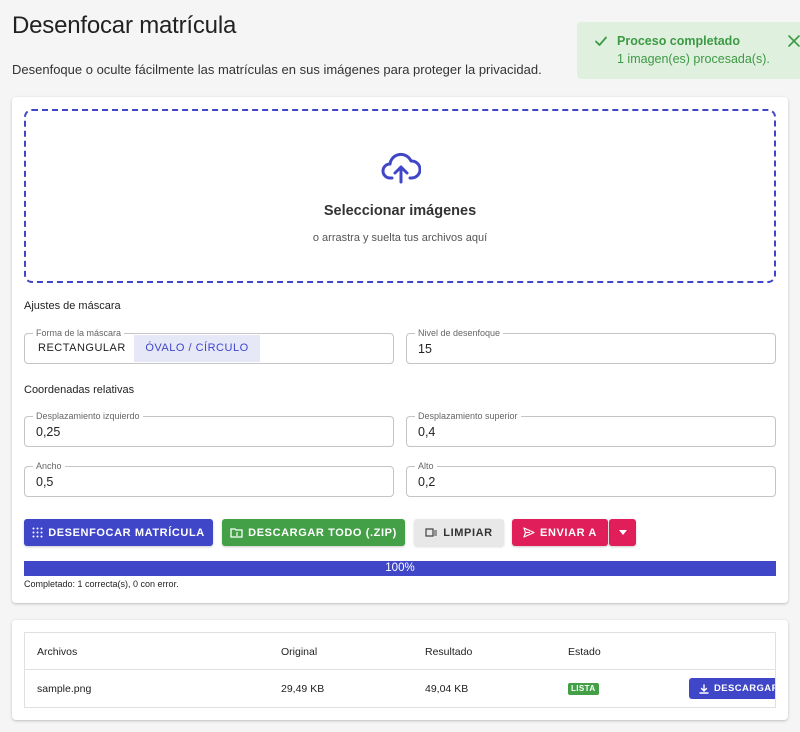 Image resolution: width=800 pixels, height=732 pixels. Describe the element at coordinates (601, 41) in the screenshot. I see `check-icon` at that location.